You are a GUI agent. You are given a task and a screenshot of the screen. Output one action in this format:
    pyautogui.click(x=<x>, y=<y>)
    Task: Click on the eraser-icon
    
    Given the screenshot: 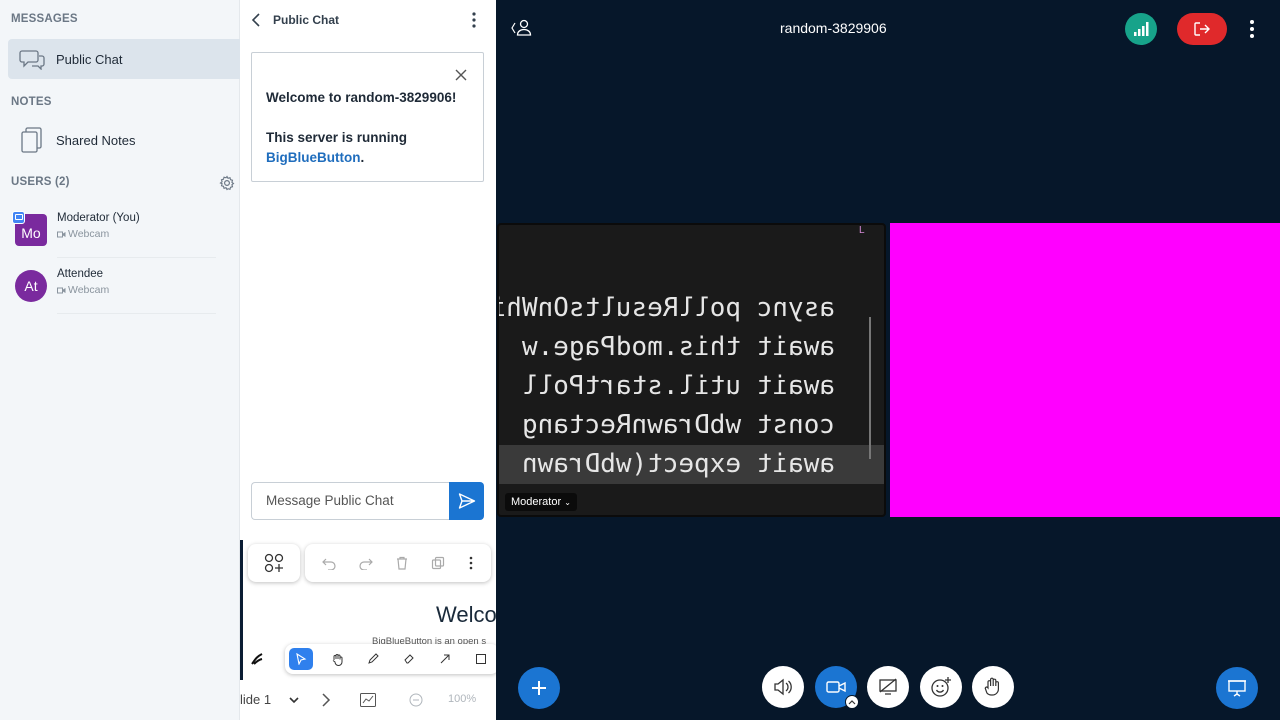 What is the action you would take?
    pyautogui.click(x=409, y=659)
    